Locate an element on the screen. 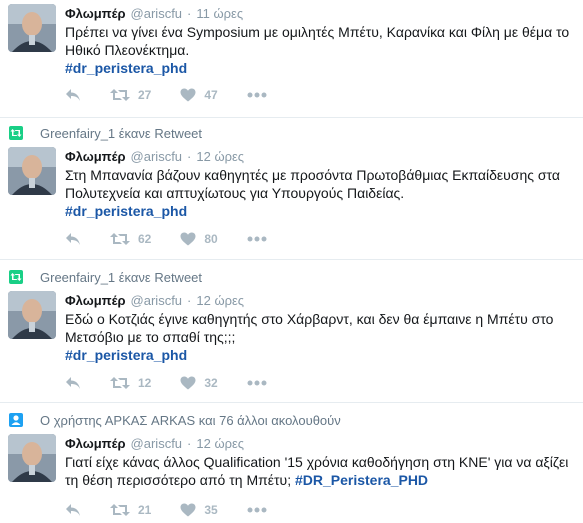 This screenshot has width=583, height=523. retweet-button: 12 is located at coordinates (130, 383).